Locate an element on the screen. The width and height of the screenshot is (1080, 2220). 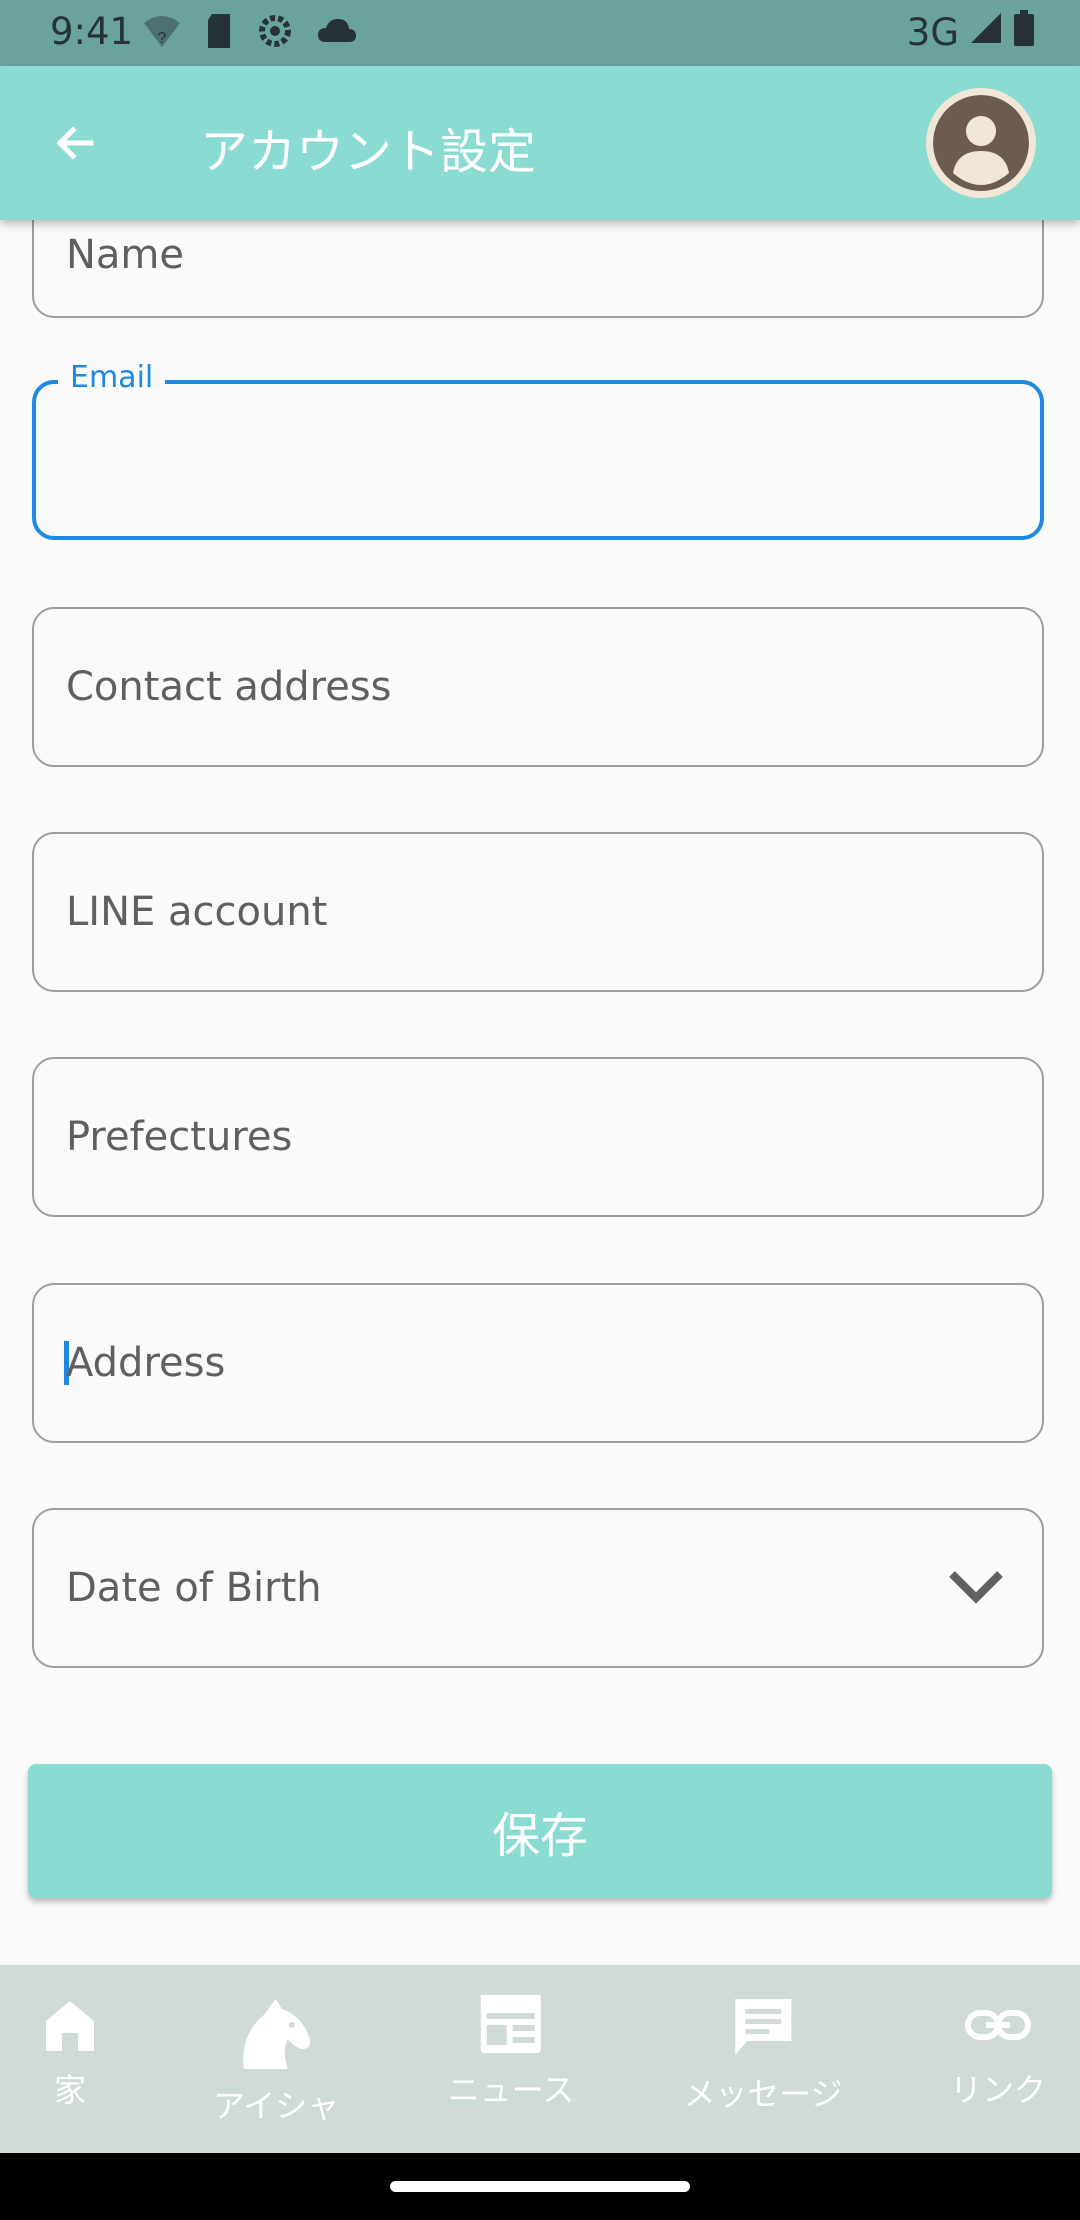
status-bar: 9:41 ? 3G is located at coordinates (540, 33).